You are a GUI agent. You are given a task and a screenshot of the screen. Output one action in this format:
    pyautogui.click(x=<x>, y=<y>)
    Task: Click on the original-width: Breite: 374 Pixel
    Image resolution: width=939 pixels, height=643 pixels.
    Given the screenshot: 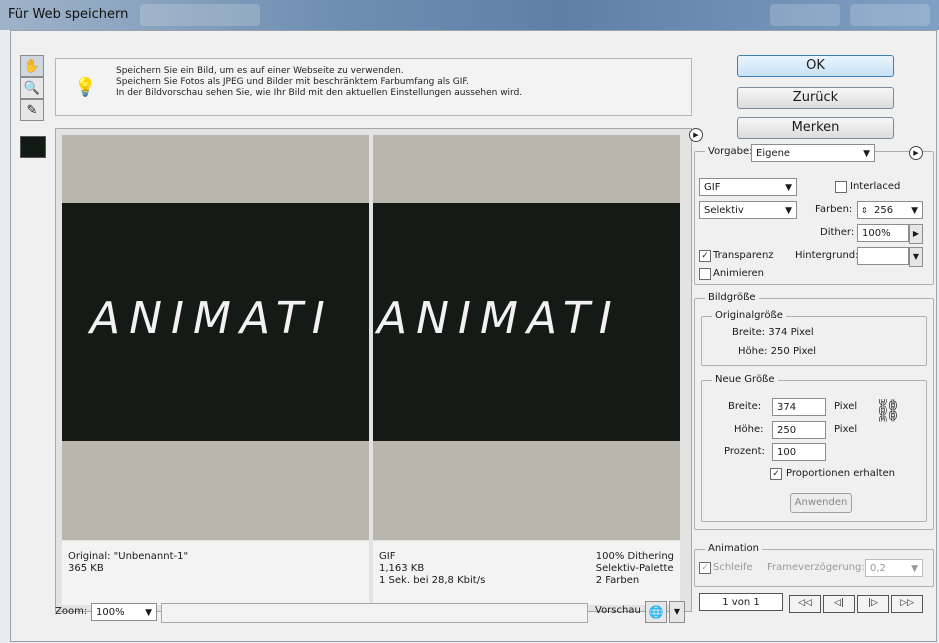 What is the action you would take?
    pyautogui.click(x=773, y=332)
    